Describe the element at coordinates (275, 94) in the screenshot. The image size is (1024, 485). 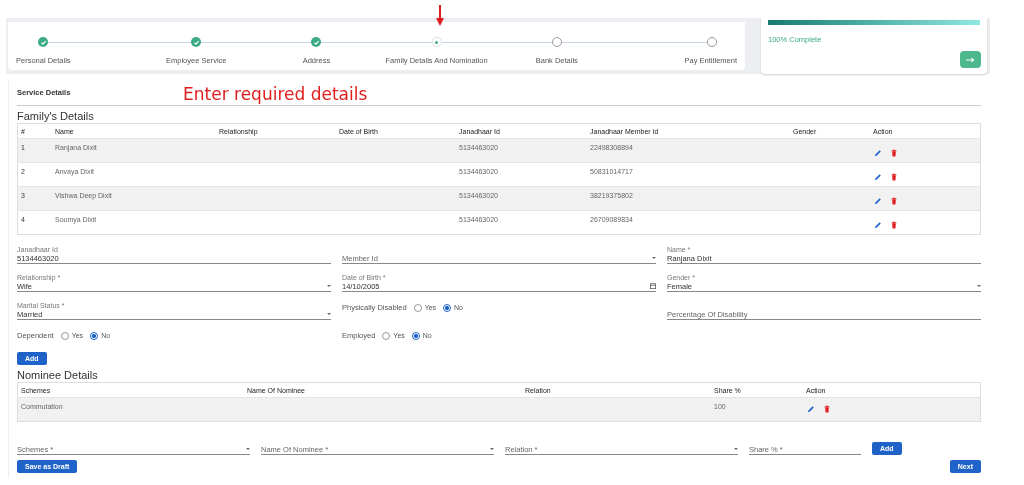
I see `annotation-text: Enter required details` at that location.